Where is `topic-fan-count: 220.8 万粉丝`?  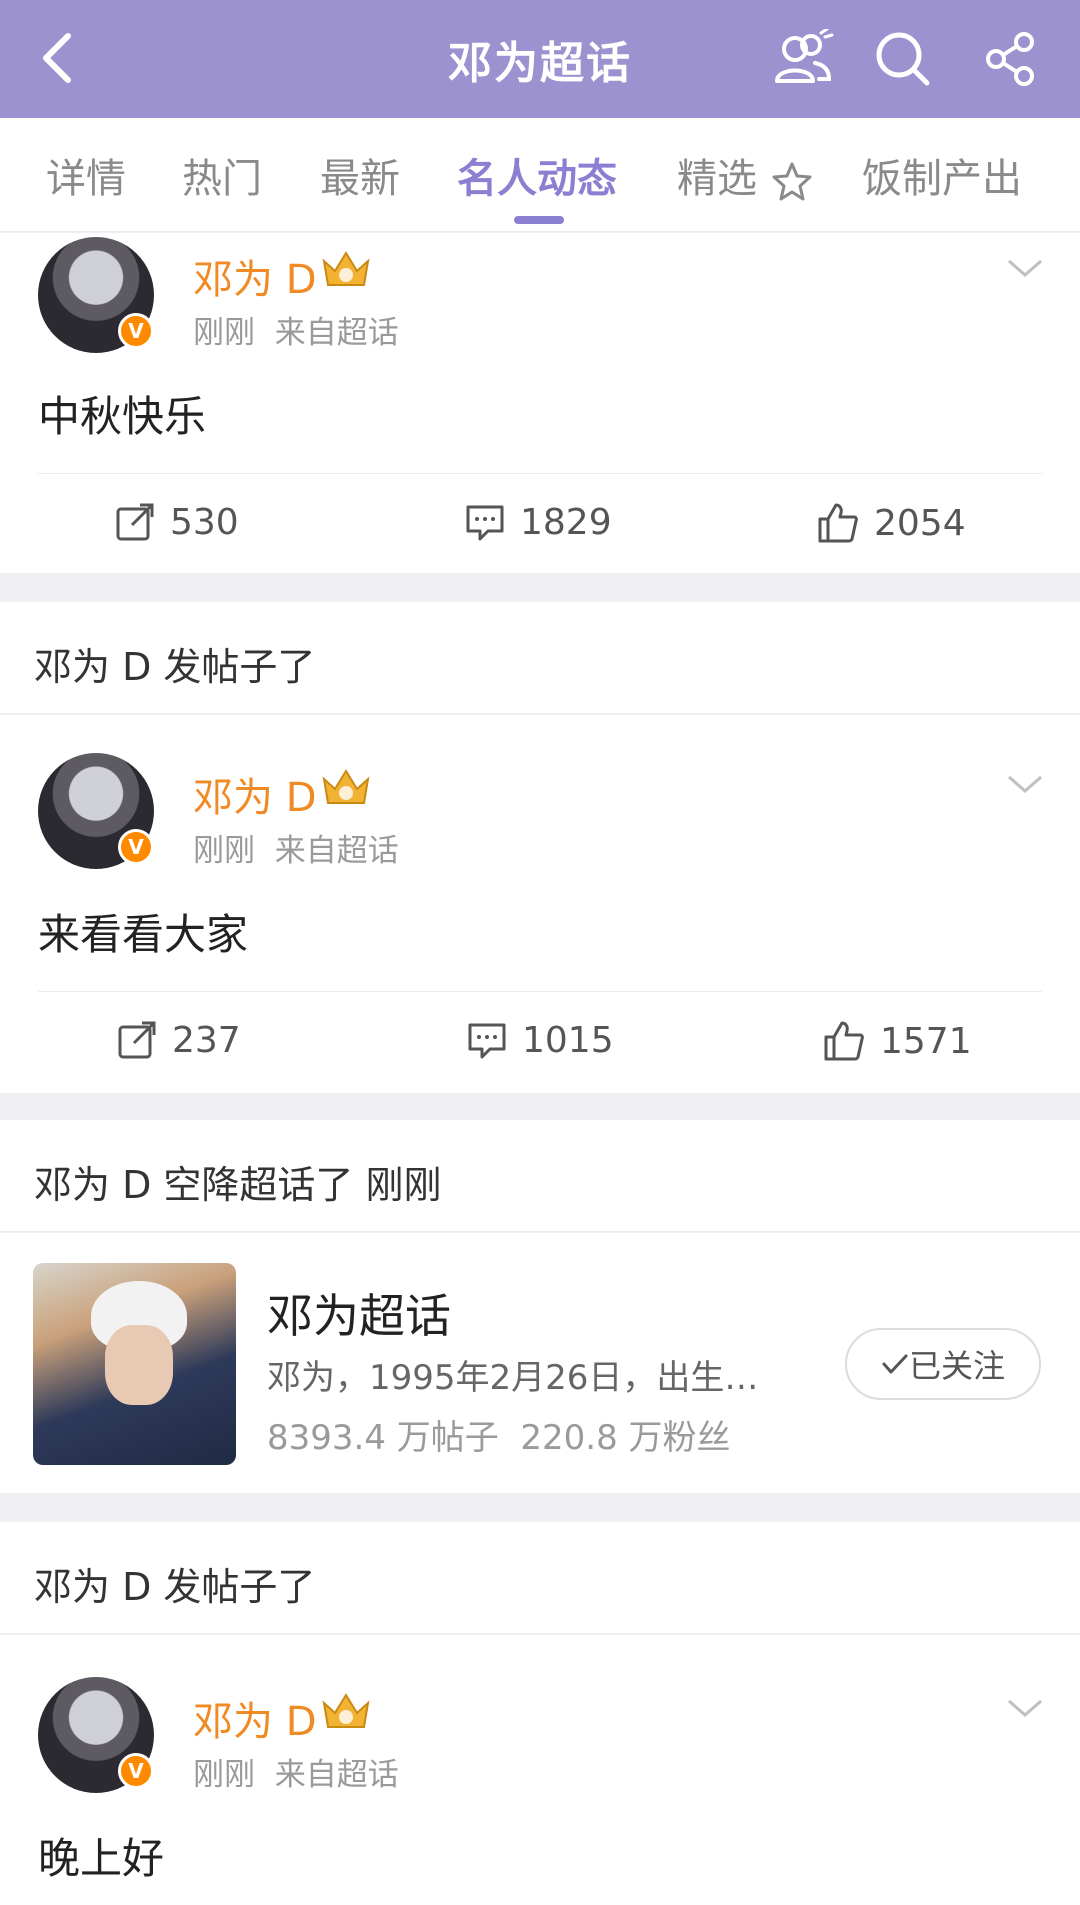 topic-fan-count: 220.8 万粉丝 is located at coordinates (625, 1438).